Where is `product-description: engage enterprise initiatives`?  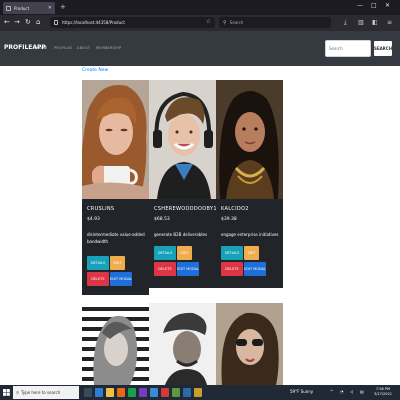 product-description: engage enterprise initiatives is located at coordinates (250, 234).